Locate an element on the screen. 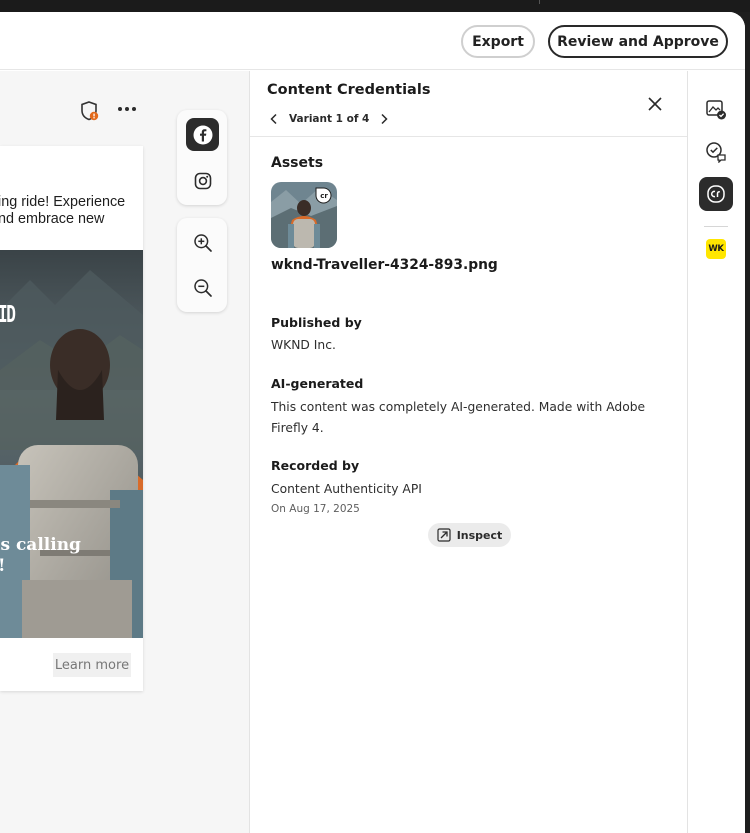  open-external-icon is located at coordinates (444, 535).